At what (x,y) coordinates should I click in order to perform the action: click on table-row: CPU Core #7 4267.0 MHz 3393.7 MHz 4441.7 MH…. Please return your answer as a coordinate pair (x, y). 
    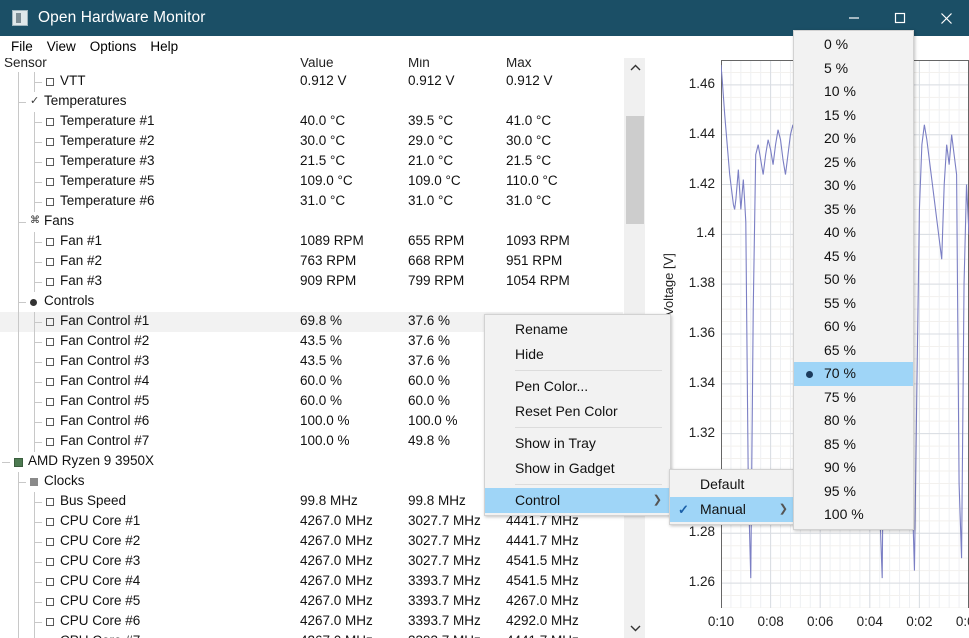
    Looking at the image, I should click on (311, 635).